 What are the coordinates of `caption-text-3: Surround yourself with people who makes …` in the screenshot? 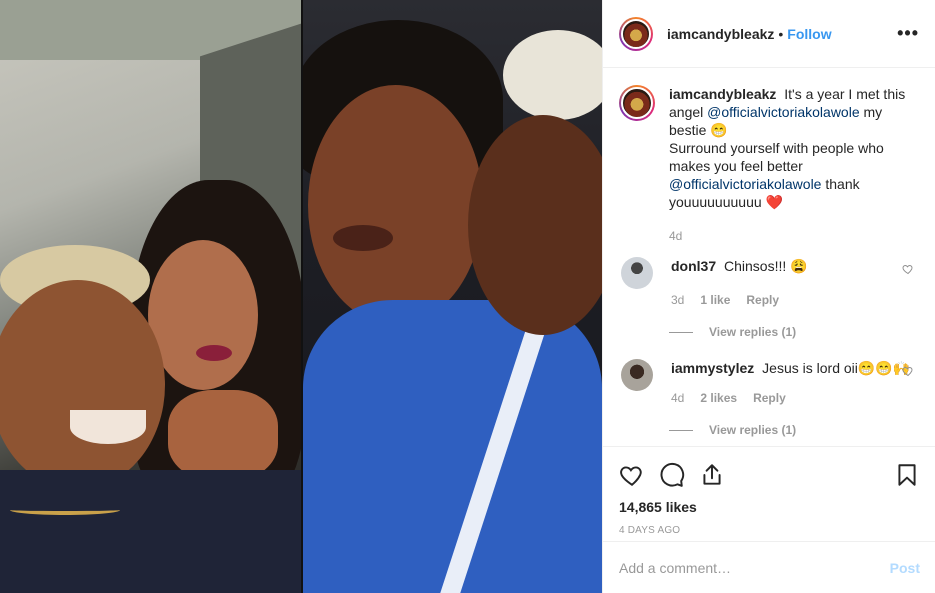 It's located at (776, 157).